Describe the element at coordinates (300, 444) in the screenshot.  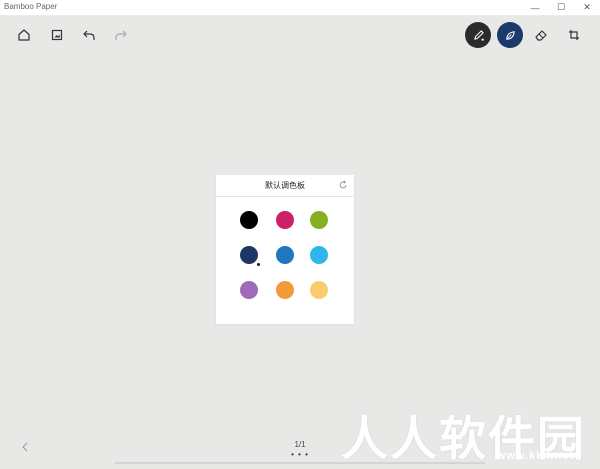
I see `page-number: 1/1` at that location.